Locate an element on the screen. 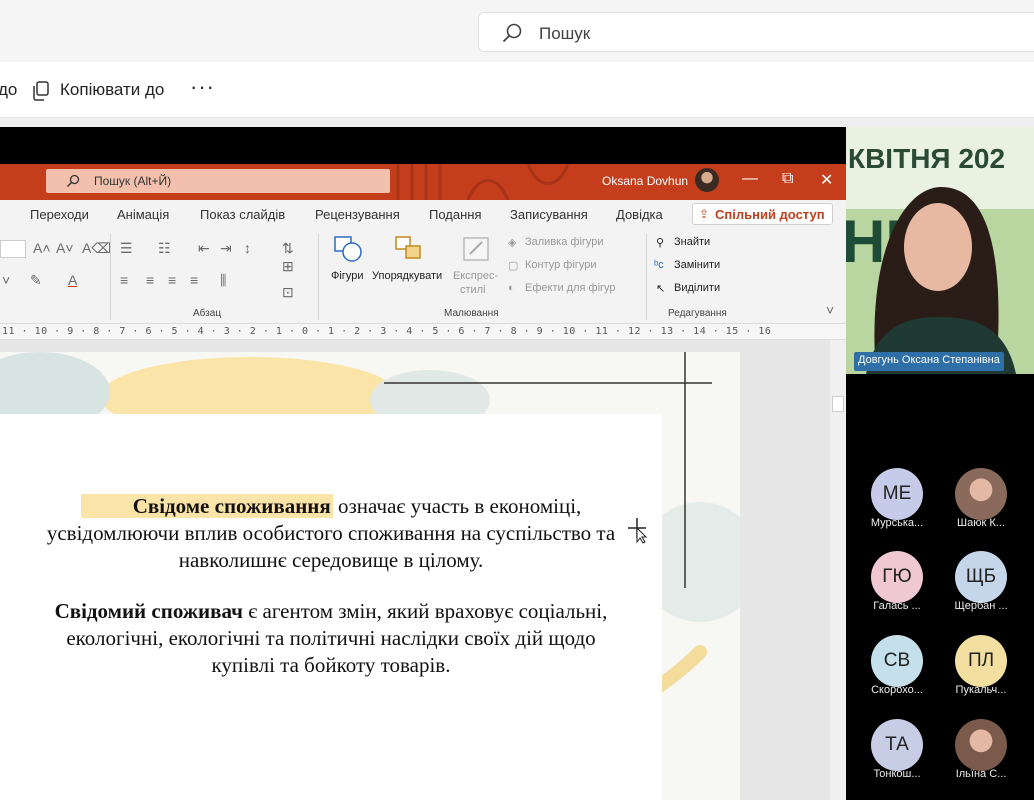 The width and height of the screenshot is (1034, 800). smartart-icon: ⊡ is located at coordinates (288, 292).